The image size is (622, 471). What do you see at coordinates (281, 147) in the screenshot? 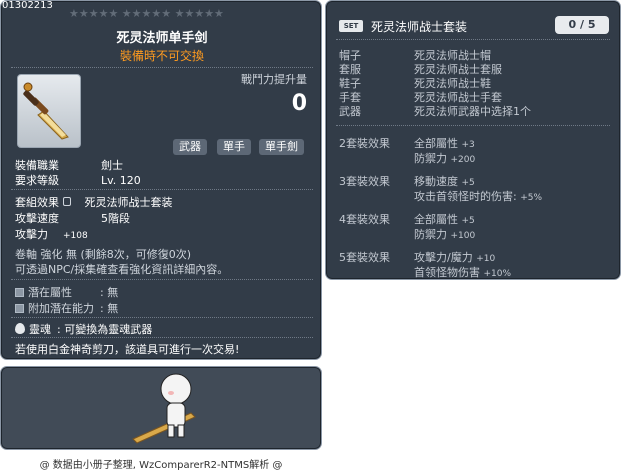
I see `tag-one-handed-sword: 單手劍` at bounding box center [281, 147].